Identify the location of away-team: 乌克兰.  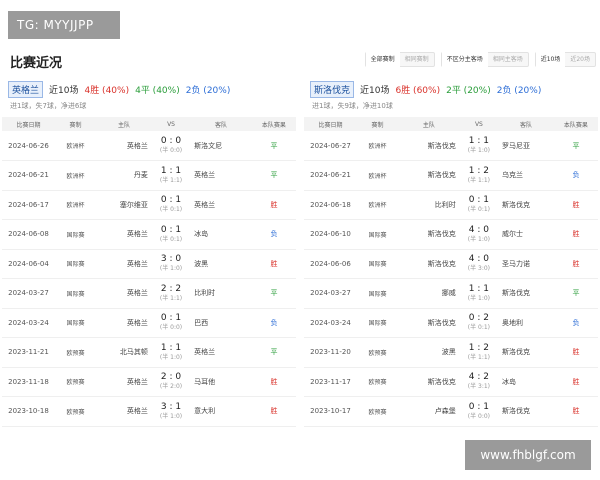
(526, 176).